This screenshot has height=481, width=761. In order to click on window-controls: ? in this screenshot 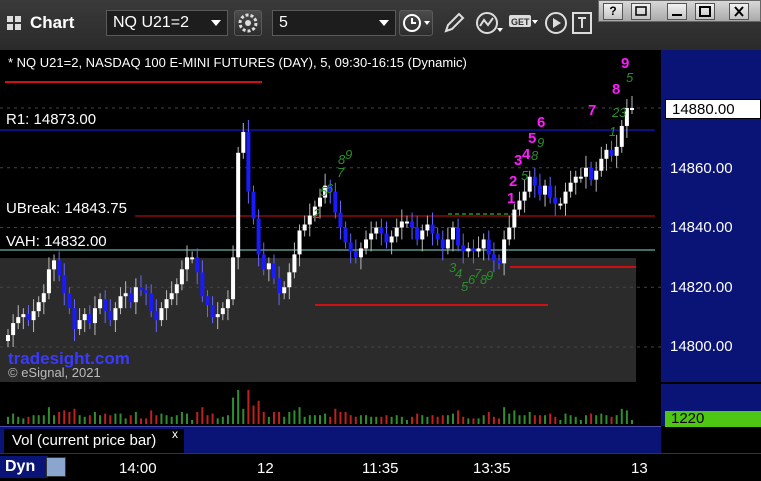, I will do `click(679, 11)`.